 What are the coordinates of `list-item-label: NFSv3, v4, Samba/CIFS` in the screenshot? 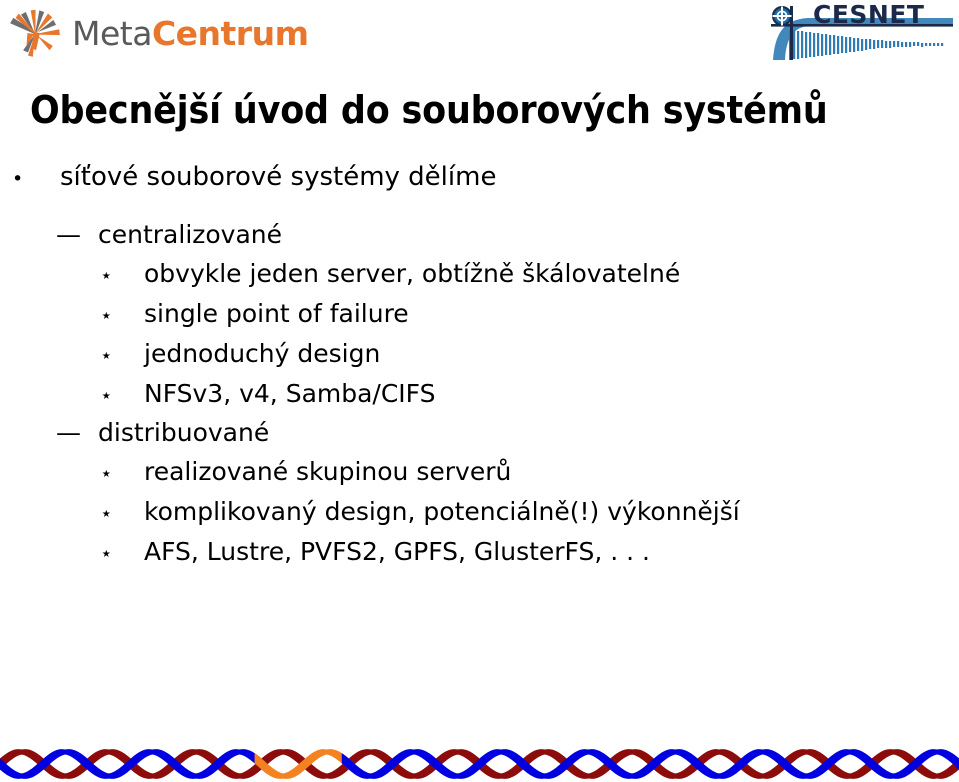 It's located at (290, 393).